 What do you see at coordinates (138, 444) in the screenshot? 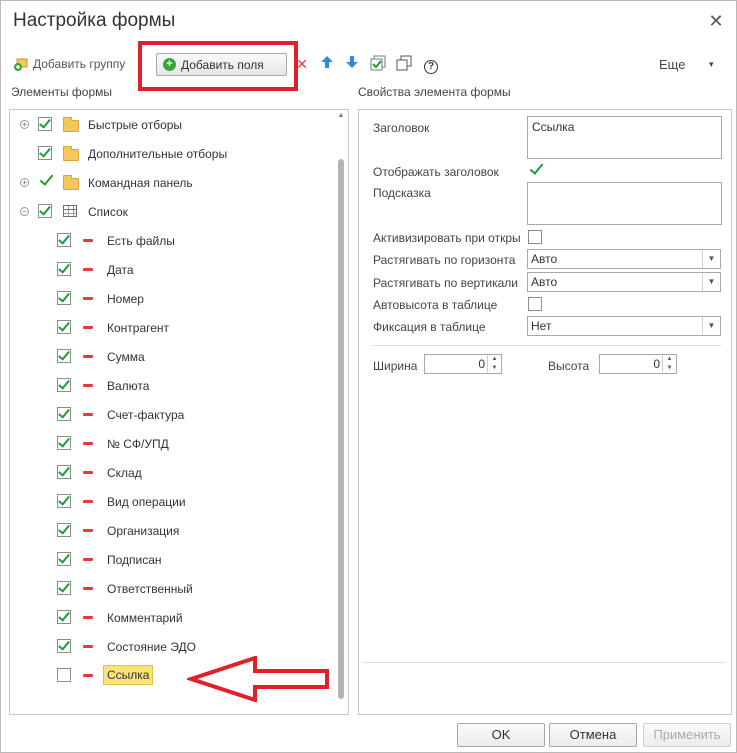
I see `tree-item-label: № СФ/УПД` at bounding box center [138, 444].